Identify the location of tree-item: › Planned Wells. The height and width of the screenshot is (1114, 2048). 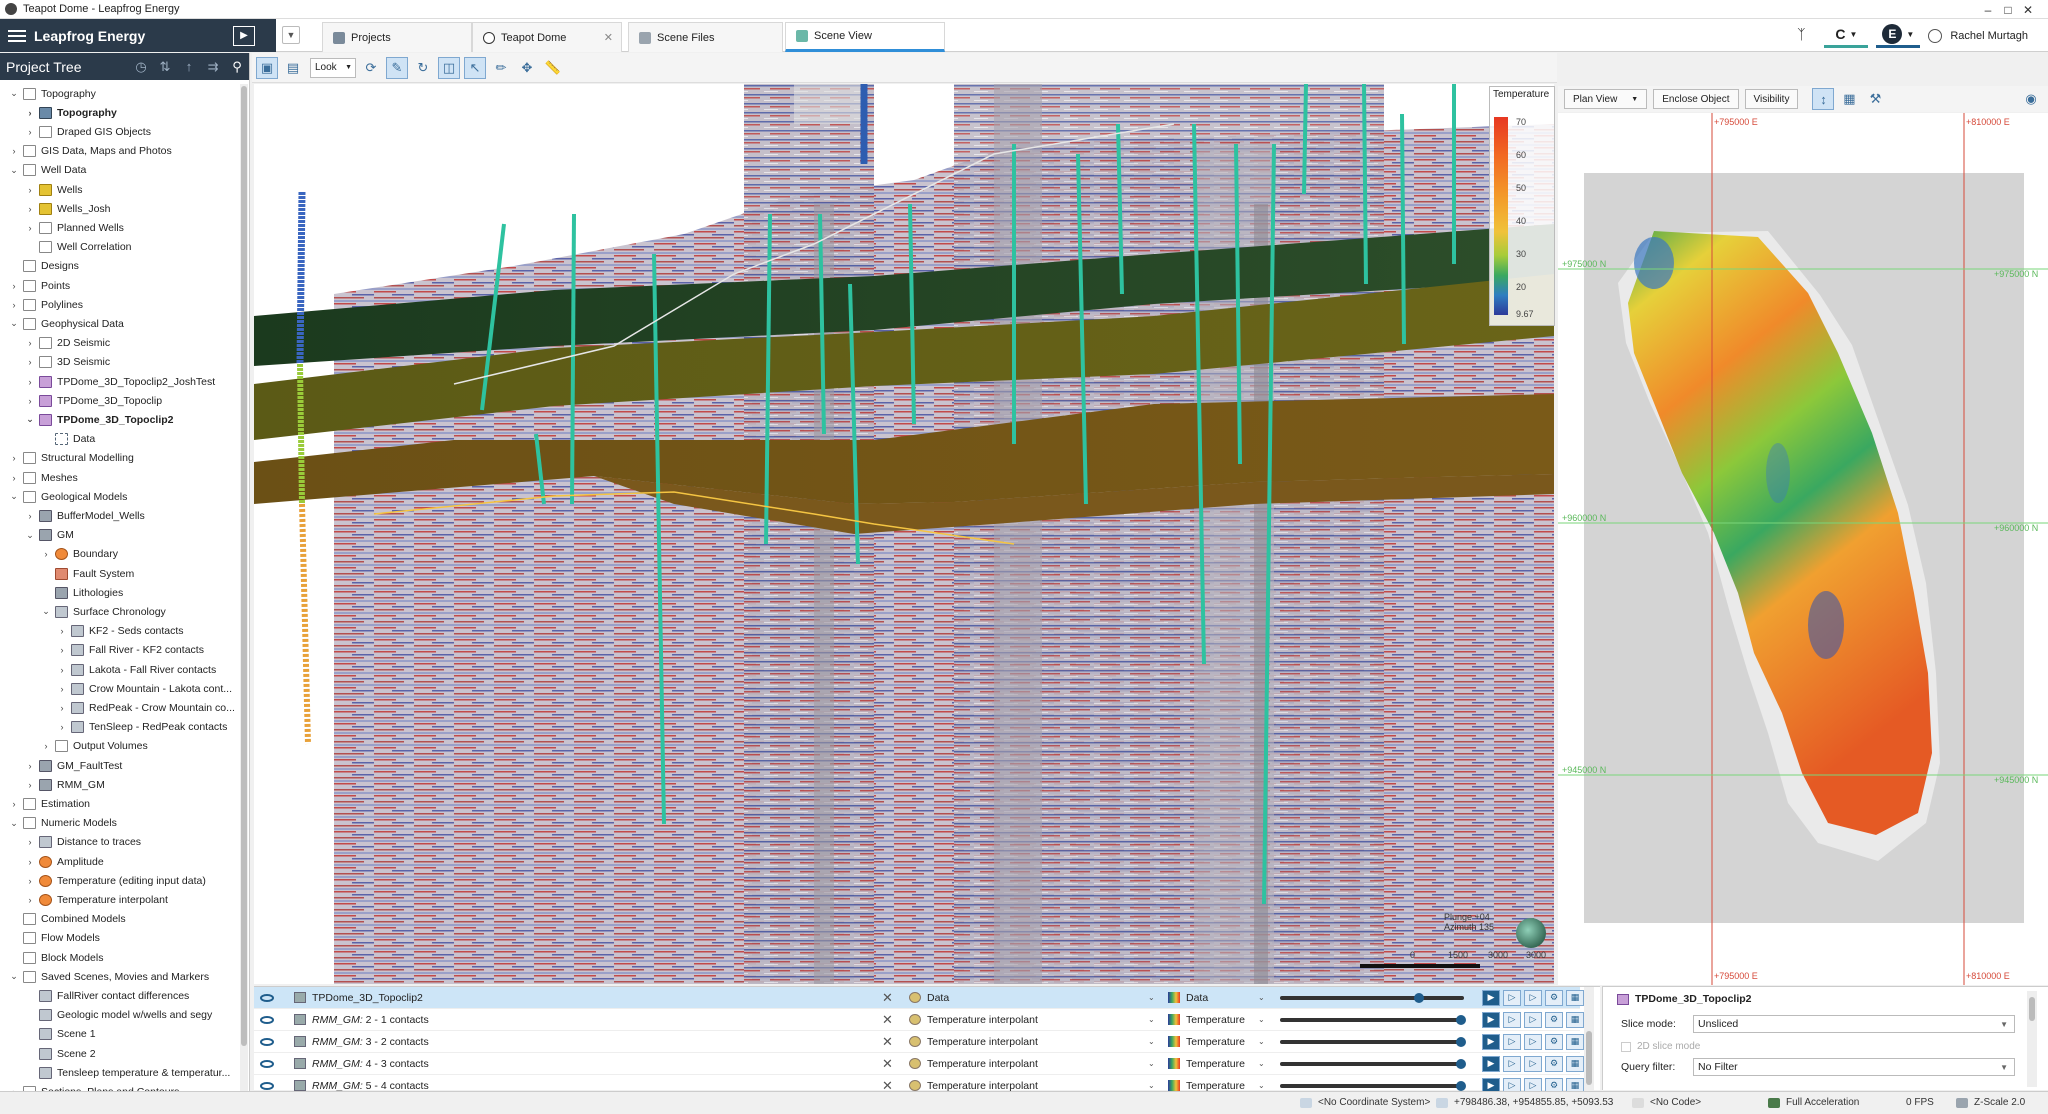
(74, 227).